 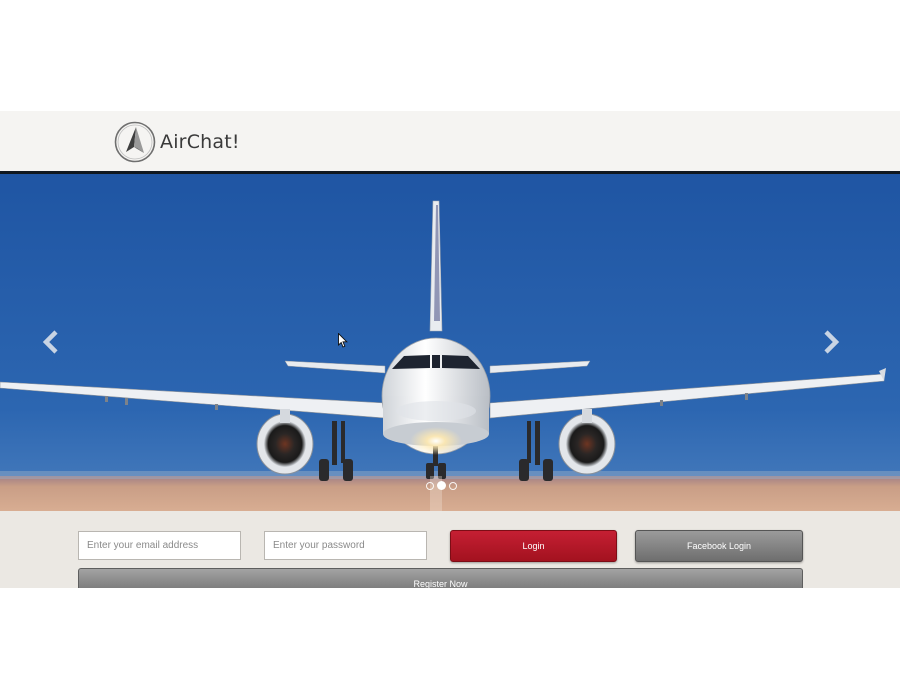 I want to click on logo-text: AirChat!, so click(x=200, y=142).